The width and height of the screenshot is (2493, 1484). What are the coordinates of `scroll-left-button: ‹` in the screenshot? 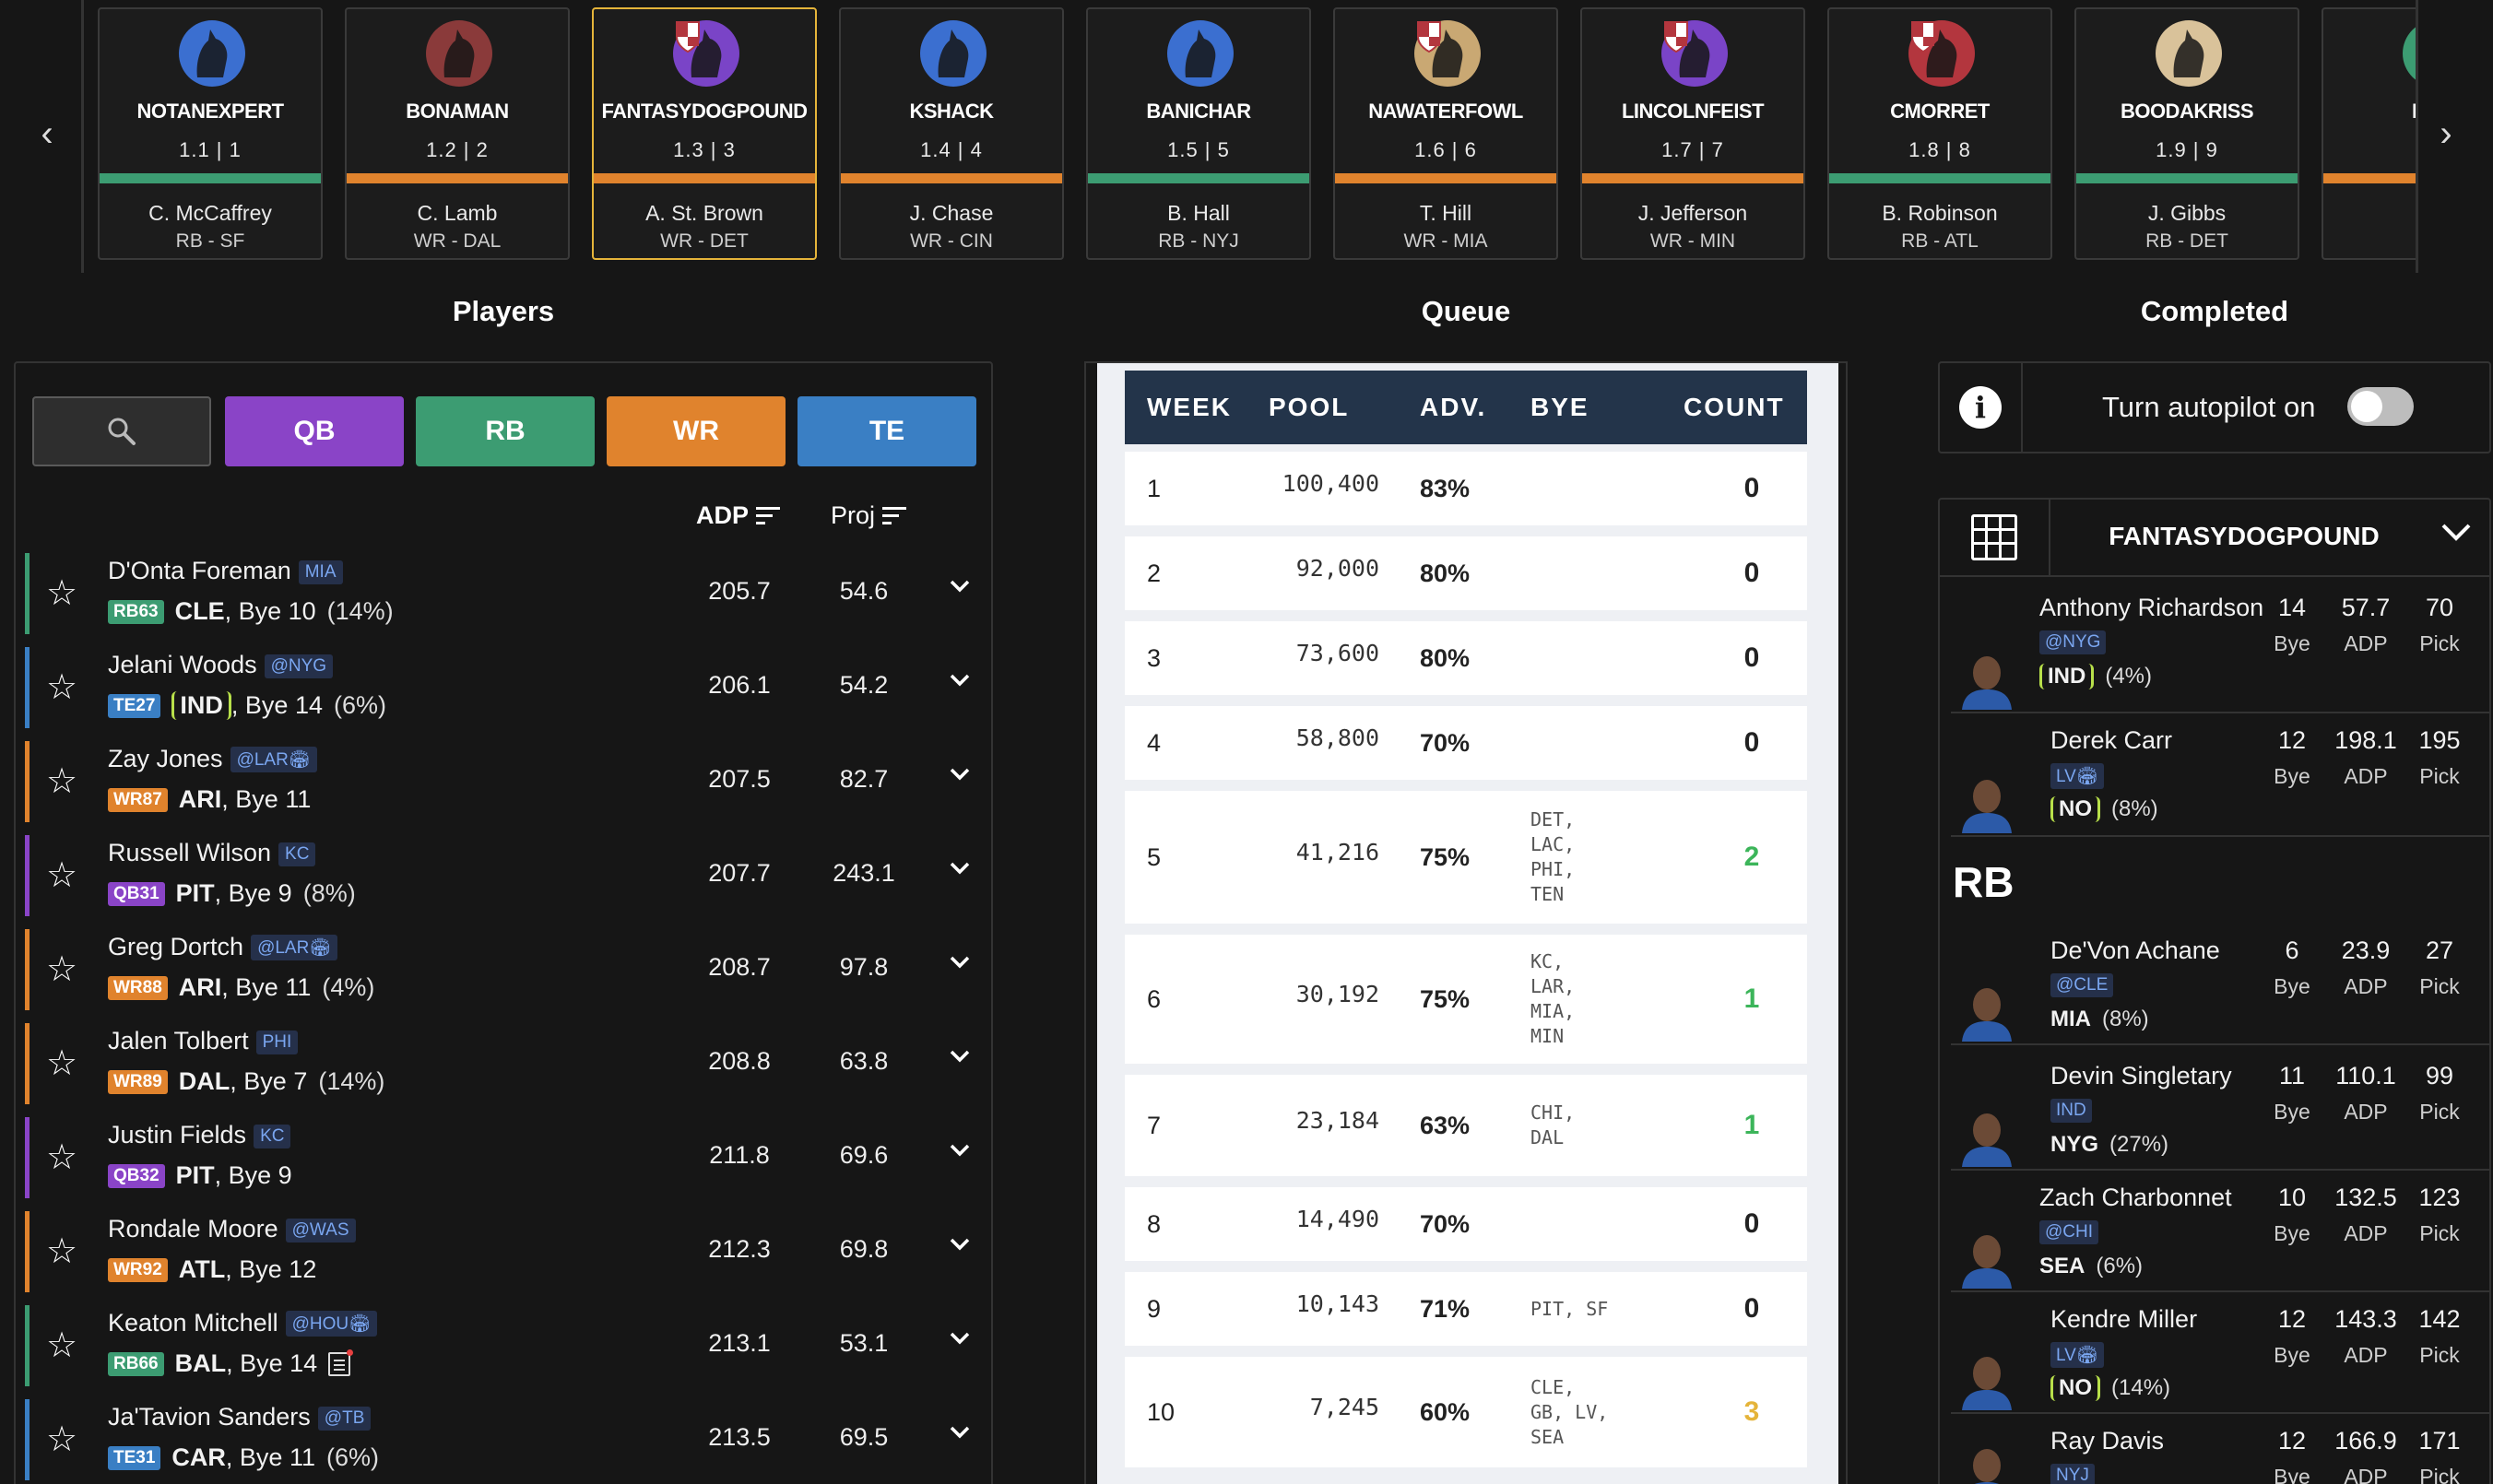 It's located at (47, 134).